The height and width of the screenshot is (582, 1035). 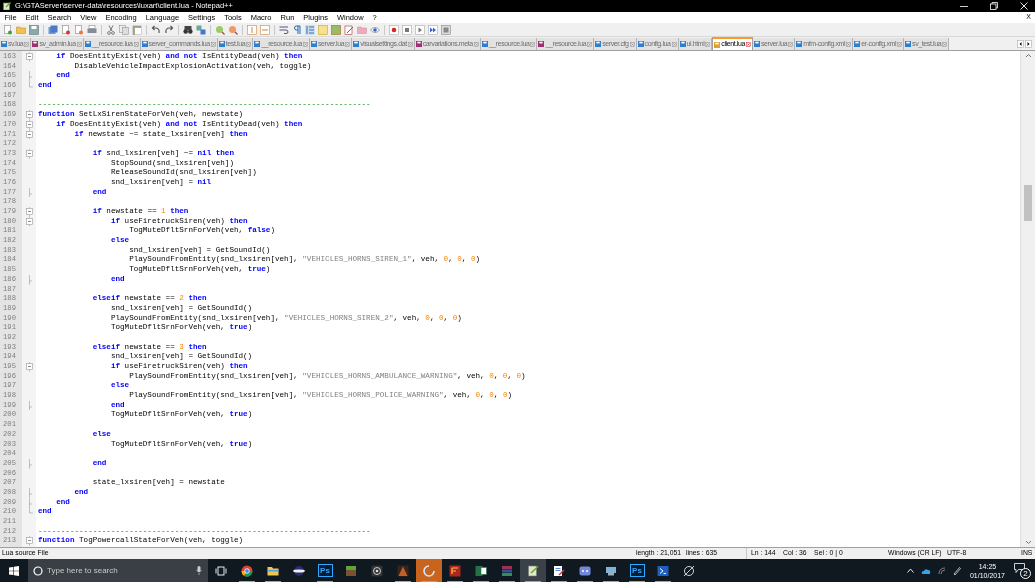 I want to click on network-drive-icon, so click(x=611, y=570).